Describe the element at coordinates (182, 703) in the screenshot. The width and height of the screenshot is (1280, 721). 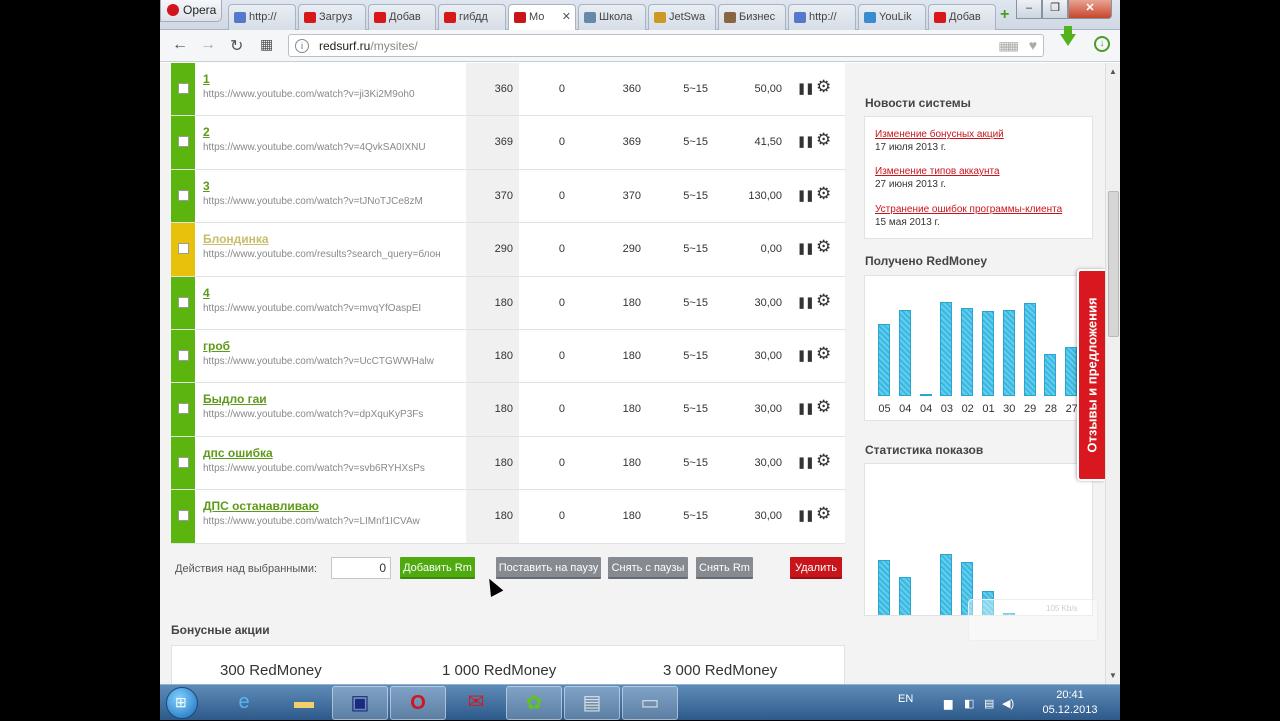
I see `start-button: ⊞` at that location.